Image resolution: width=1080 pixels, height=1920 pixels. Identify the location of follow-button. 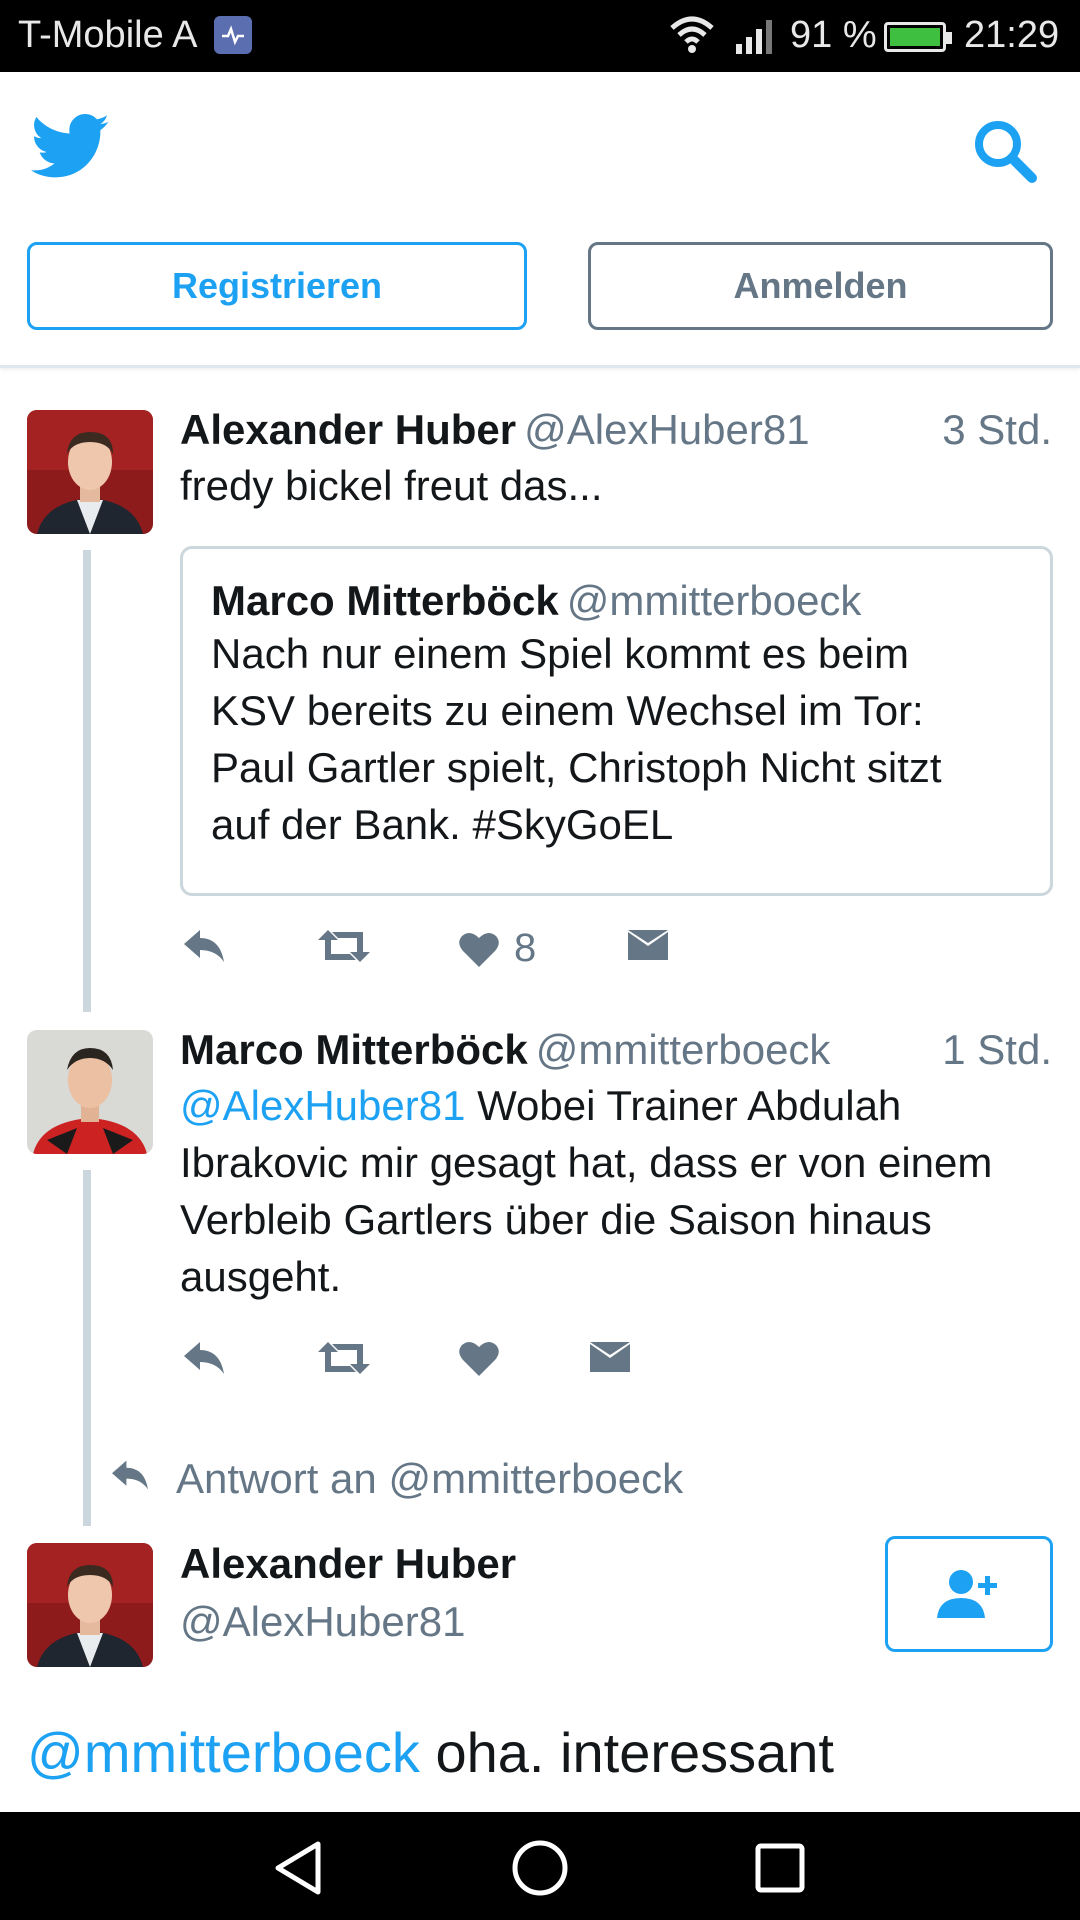
(969, 1594).